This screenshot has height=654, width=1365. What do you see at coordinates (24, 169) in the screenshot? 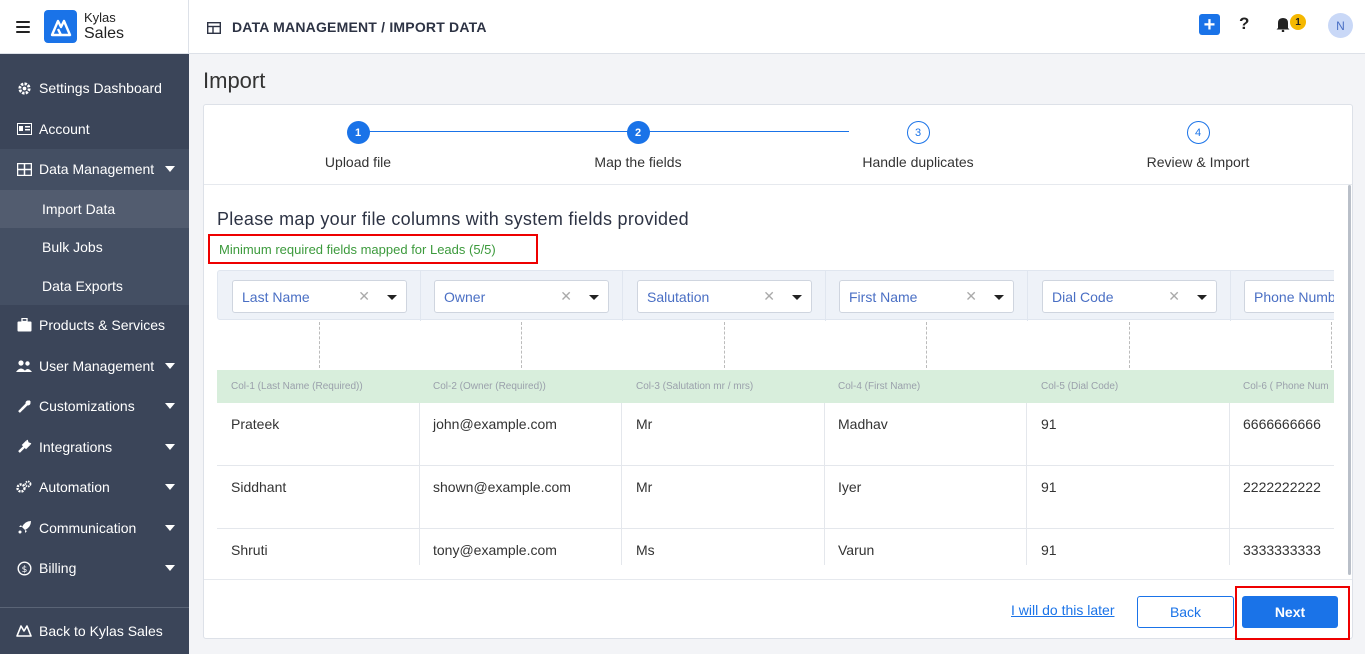
I see `table-icon` at bounding box center [24, 169].